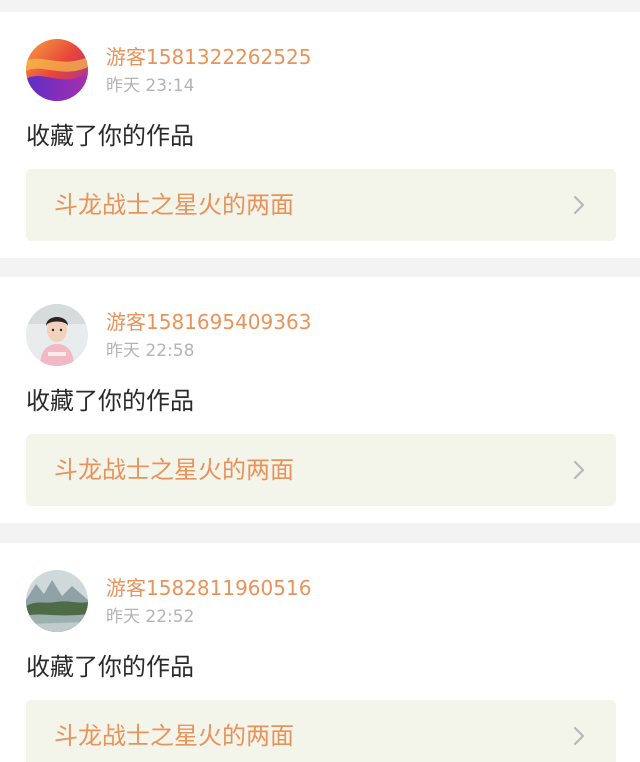 The image size is (640, 762). I want to click on username: 游客1582811960516, so click(208, 588).